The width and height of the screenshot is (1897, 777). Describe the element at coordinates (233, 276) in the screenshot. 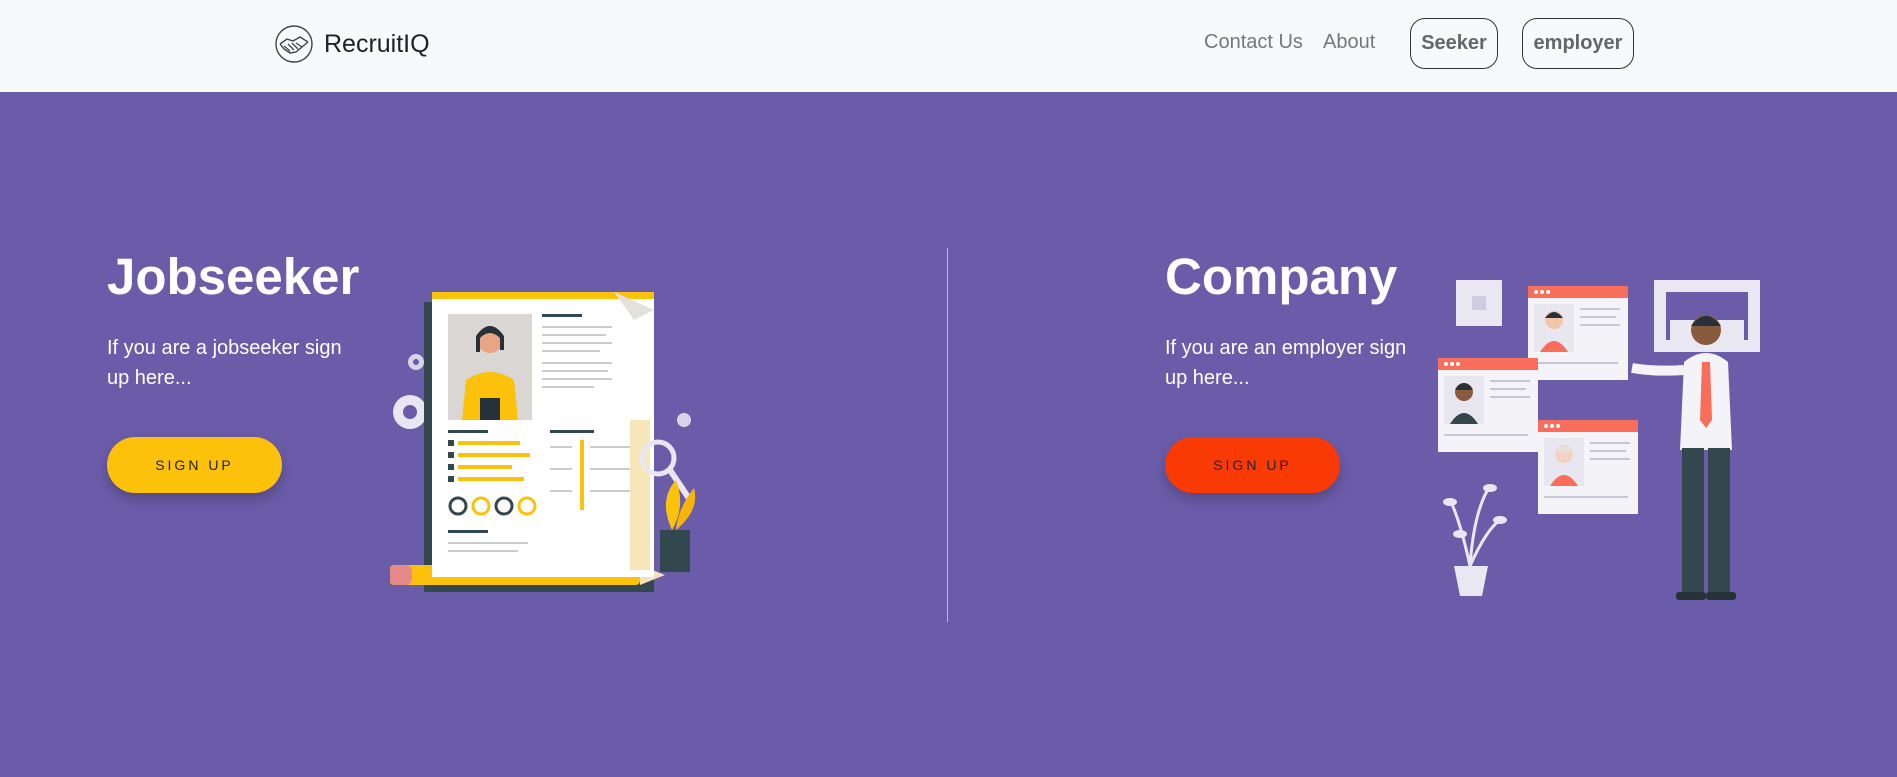

I see `jobseeker-title: Jobseeker` at that location.